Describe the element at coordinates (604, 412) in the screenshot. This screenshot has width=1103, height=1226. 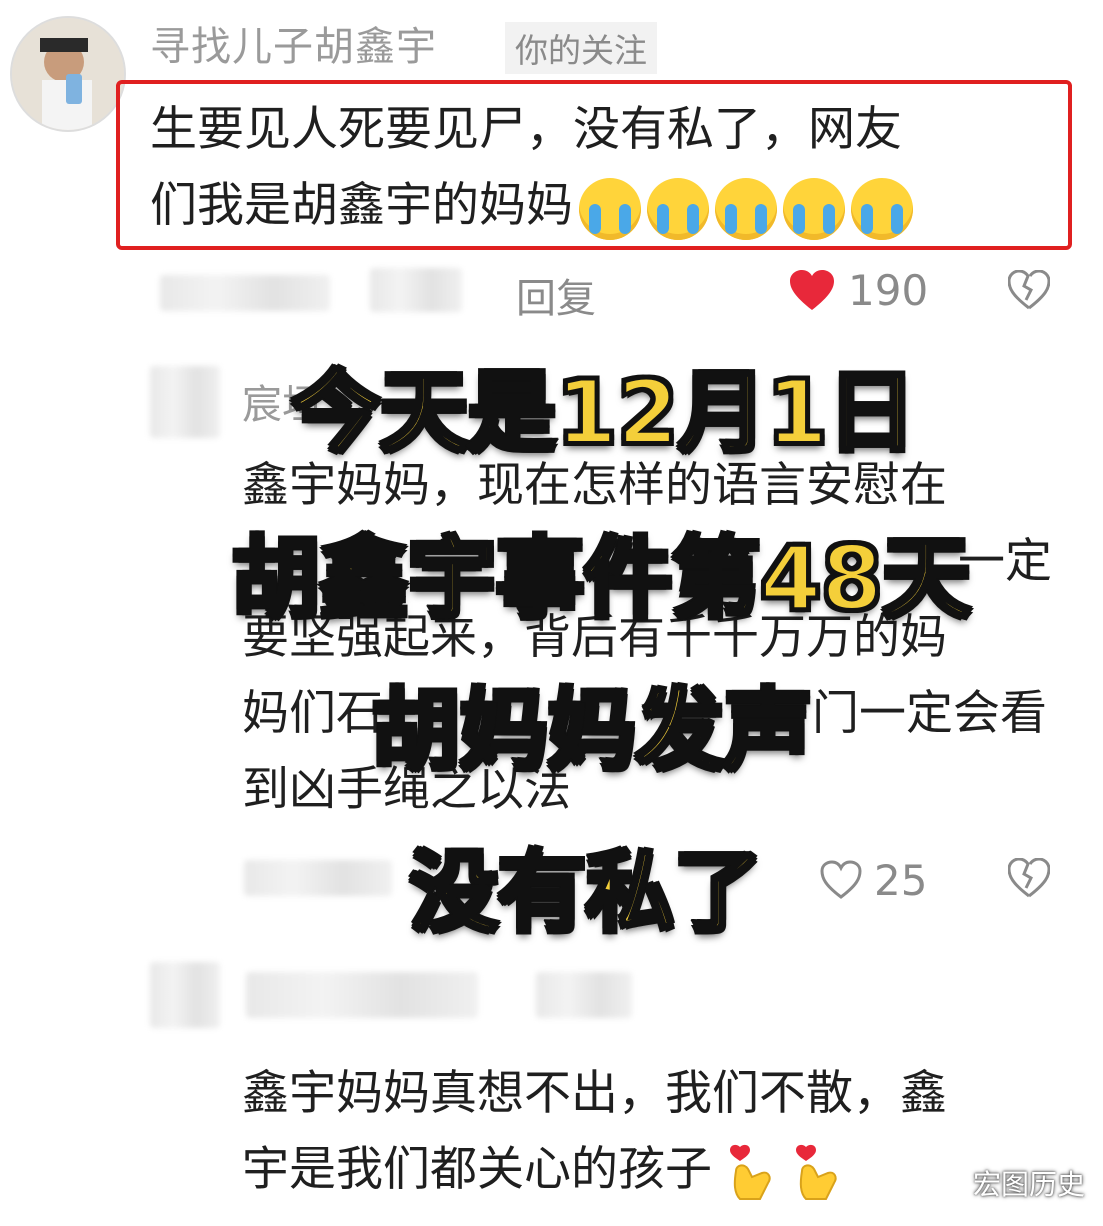
I see `overlay-caption: 今天是12月1日` at that location.